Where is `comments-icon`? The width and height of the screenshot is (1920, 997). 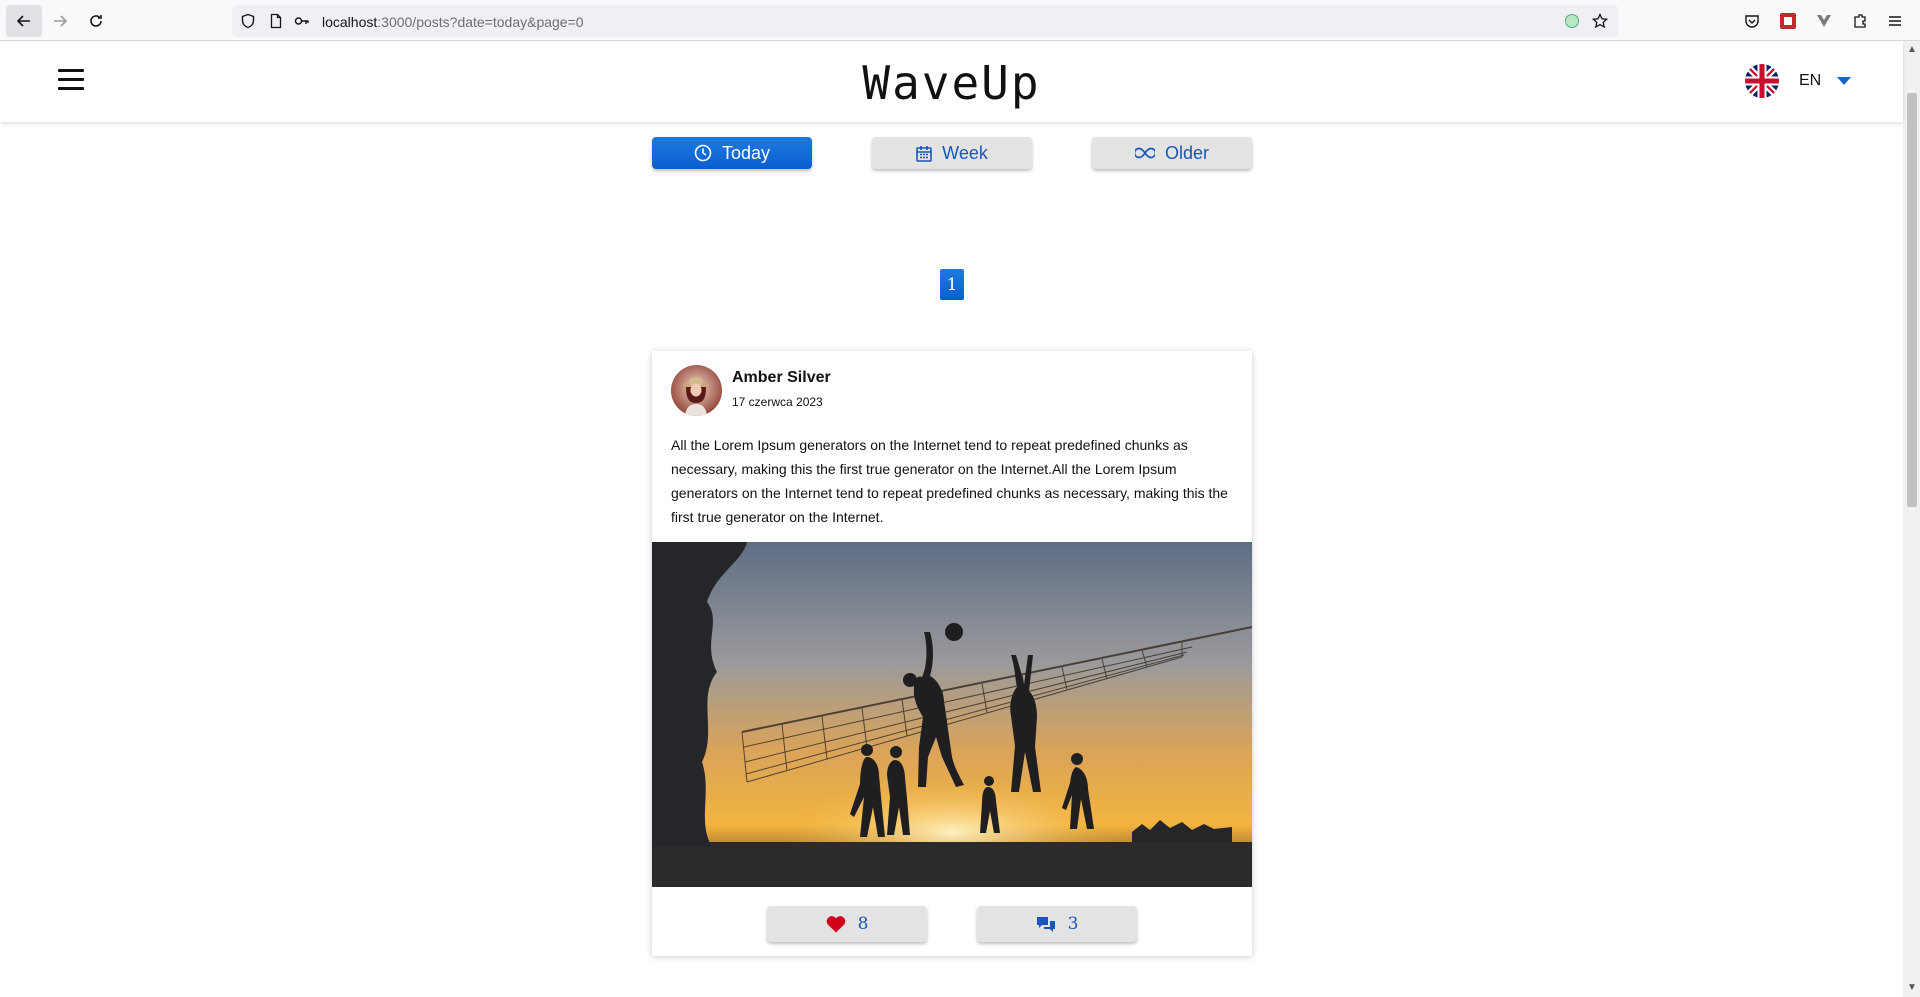
comments-icon is located at coordinates (1045, 924).